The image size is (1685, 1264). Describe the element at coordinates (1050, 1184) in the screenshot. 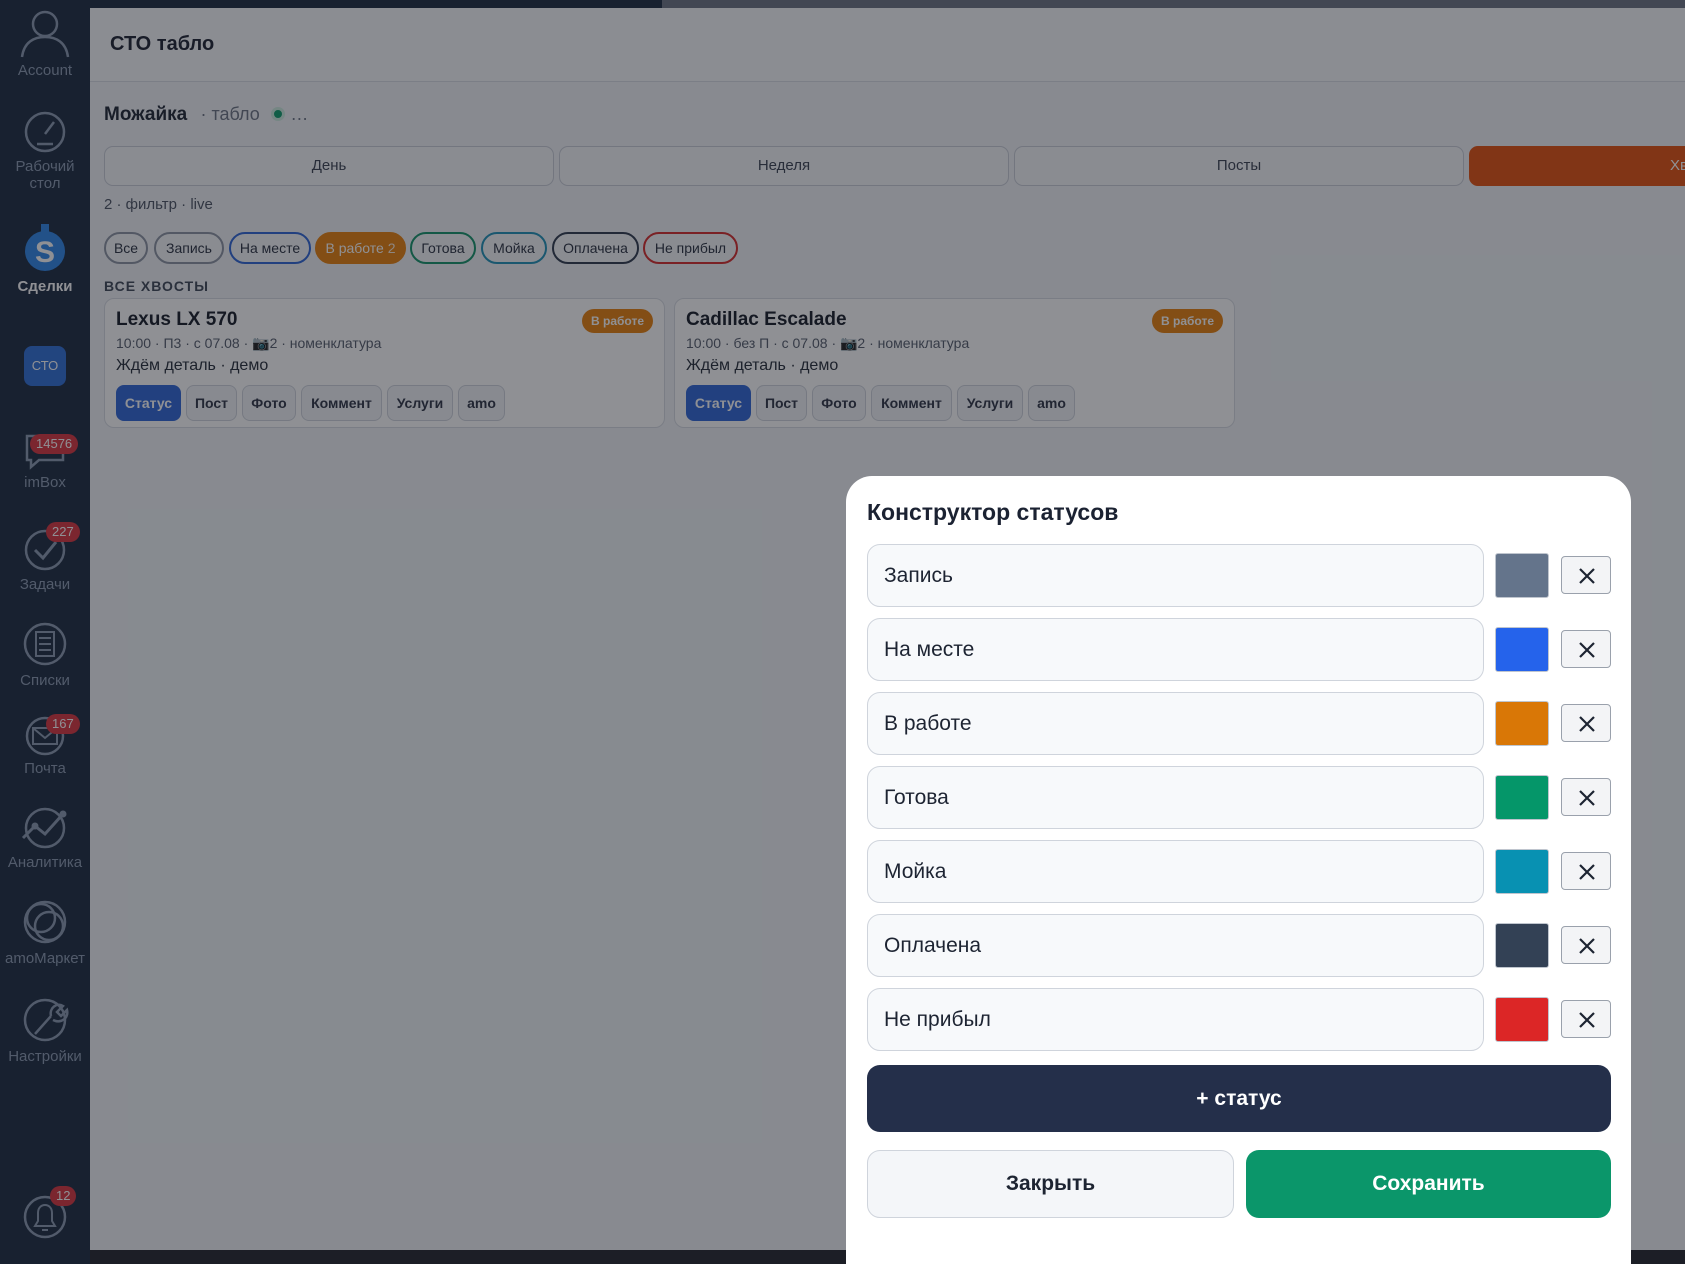

I see `close-button: Закрыть` at that location.